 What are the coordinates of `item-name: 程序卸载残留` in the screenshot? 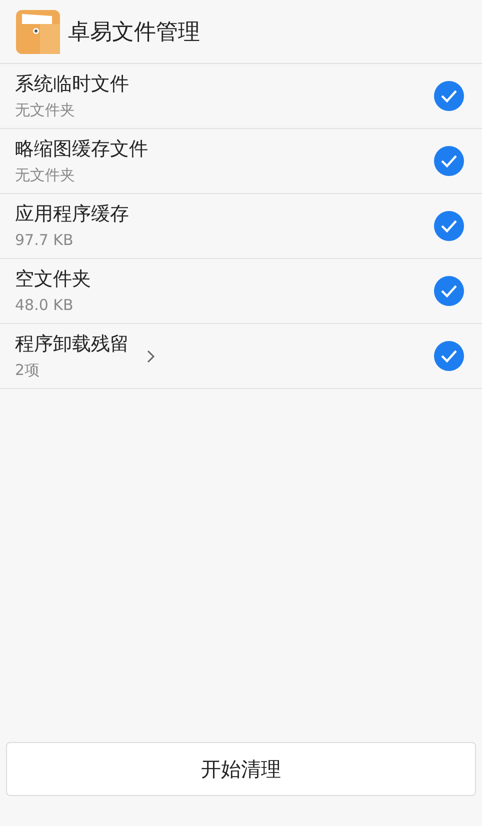 It's located at (72, 344).